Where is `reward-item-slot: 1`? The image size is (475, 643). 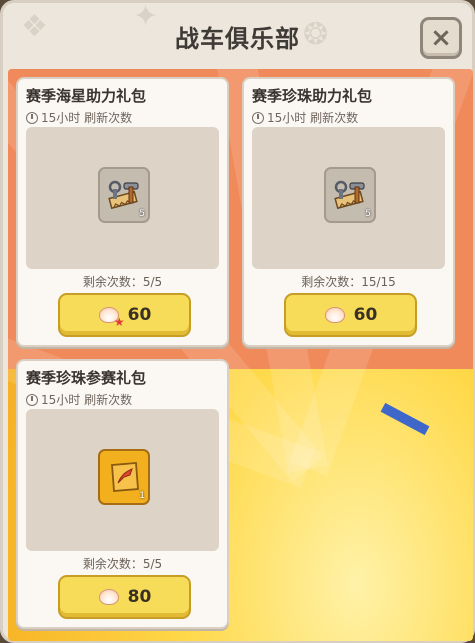 reward-item-slot: 1 is located at coordinates (124, 477).